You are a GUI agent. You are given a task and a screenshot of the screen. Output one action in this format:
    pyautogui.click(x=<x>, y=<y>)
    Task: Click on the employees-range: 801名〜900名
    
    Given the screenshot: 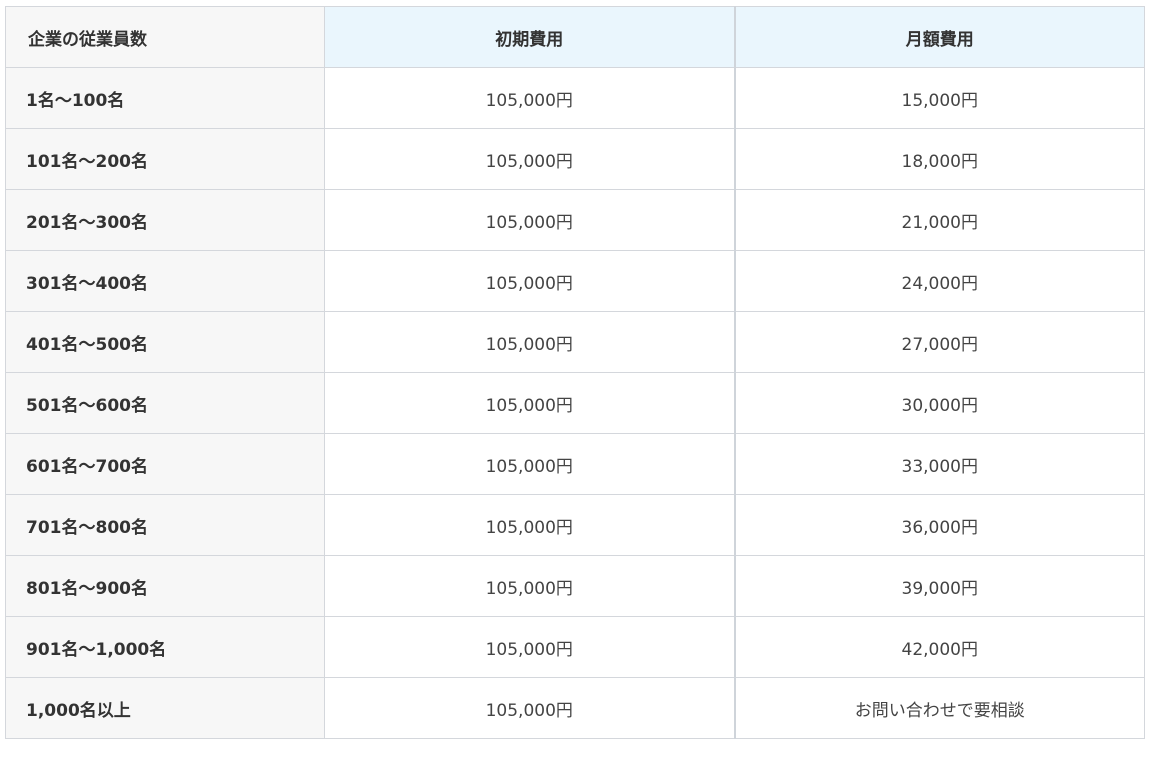 What is the action you would take?
    pyautogui.click(x=165, y=586)
    